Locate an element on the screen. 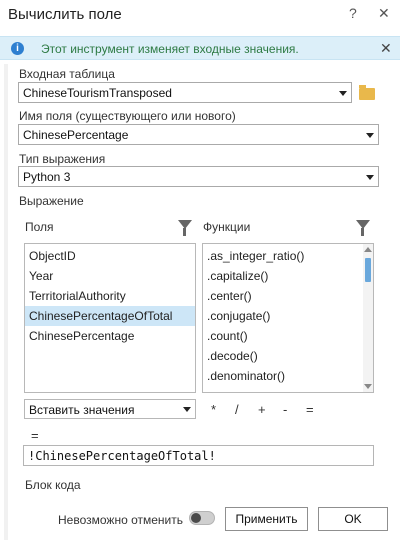 Image resolution: width=400 pixels, height=540 pixels. undo-label: Невозможно отменить is located at coordinates (120, 520).